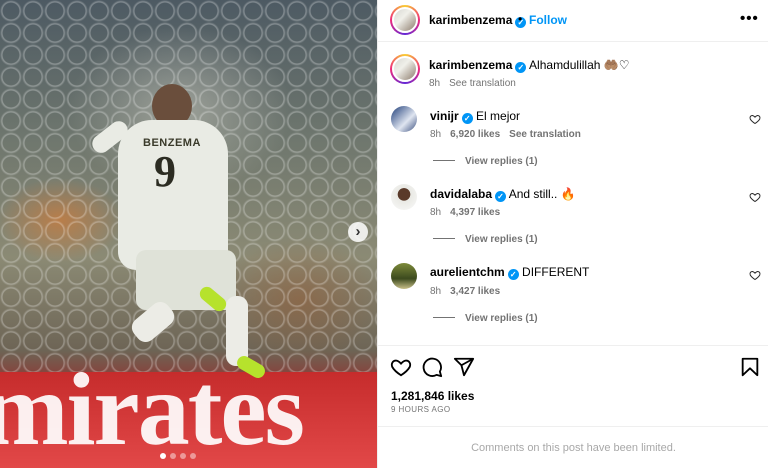  What do you see at coordinates (573, 447) in the screenshot?
I see `comments-limited-notice: Comments on this post have been limited.` at bounding box center [573, 447].